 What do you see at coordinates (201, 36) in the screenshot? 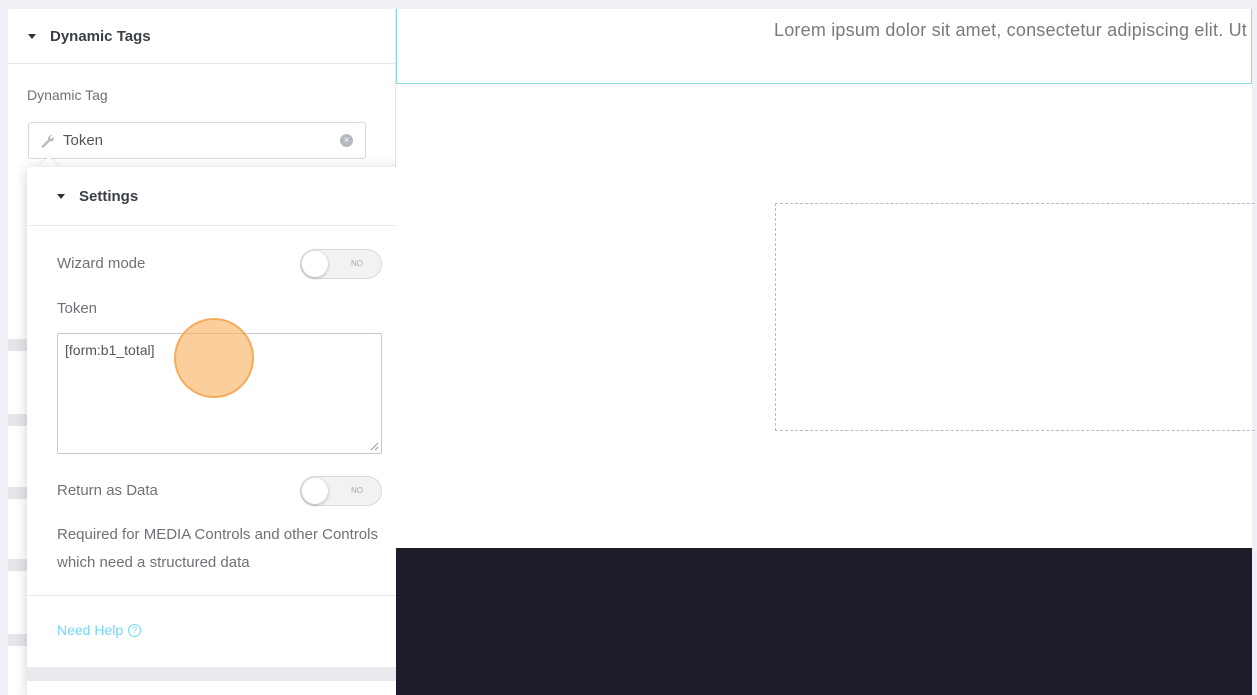
I see `dynamic-tags-section-header: Dynamic Tags` at bounding box center [201, 36].